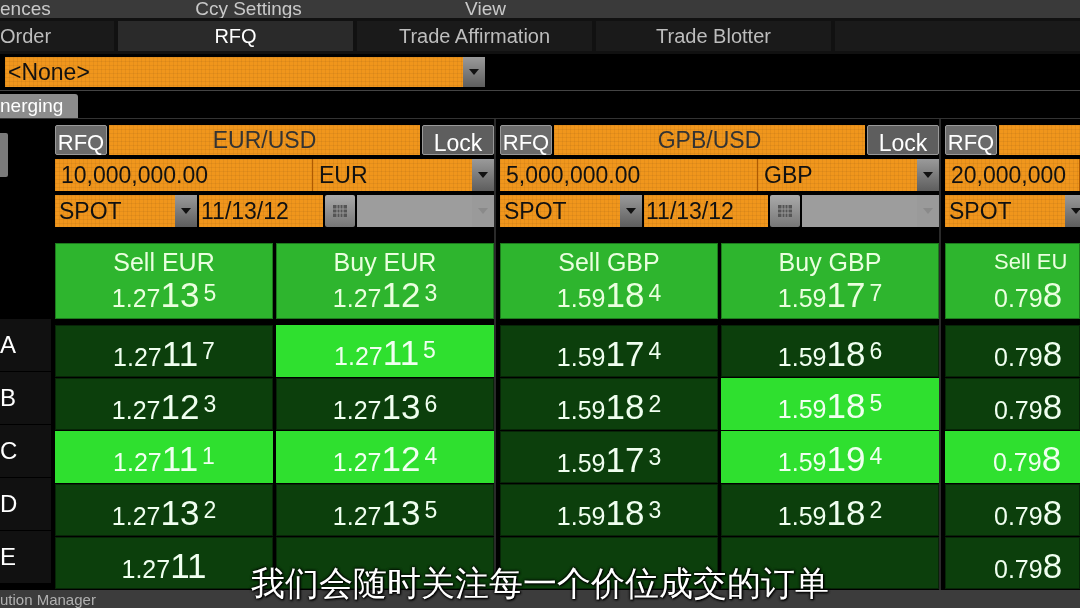 This screenshot has height=608, width=1080. What do you see at coordinates (245, 72) in the screenshot?
I see `profile-dropdown: <None>` at bounding box center [245, 72].